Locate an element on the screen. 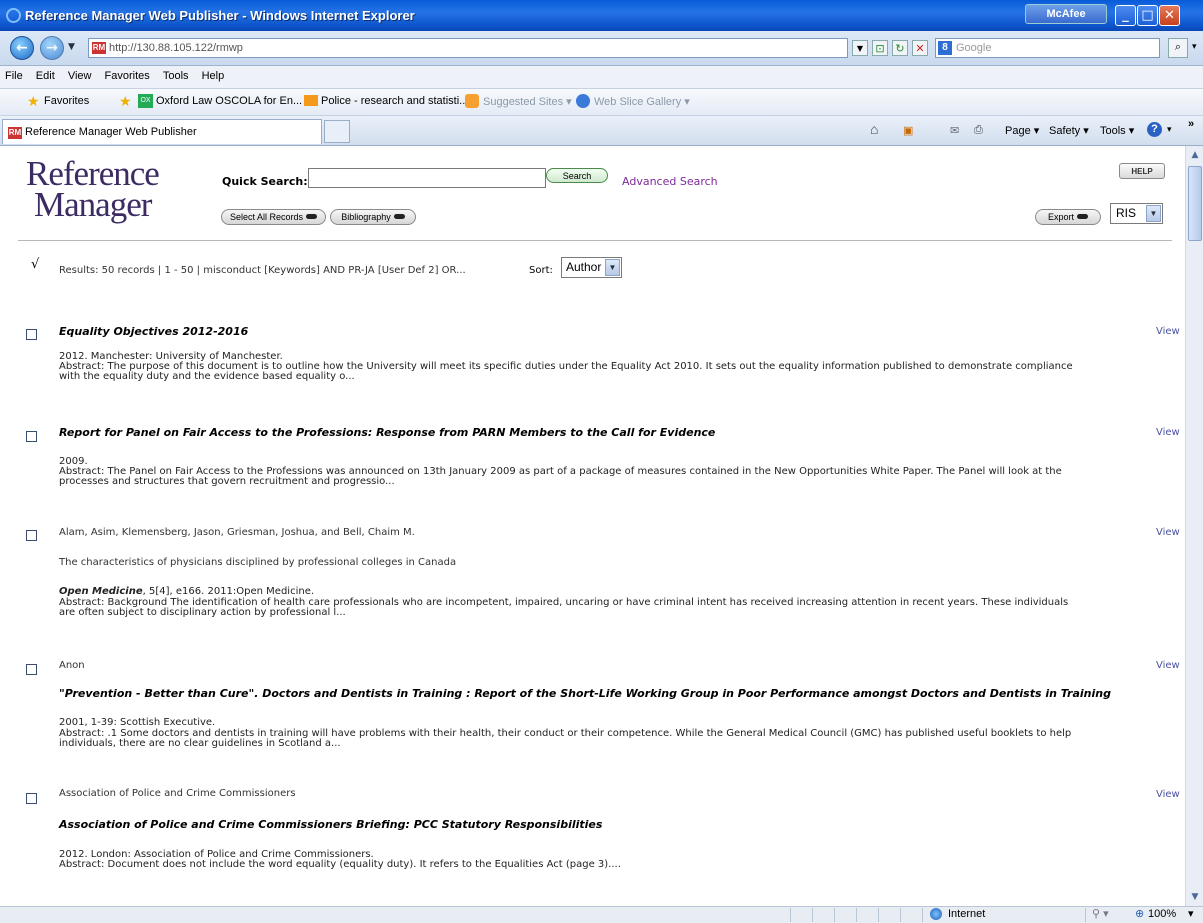  back-button: ← is located at coordinates (22, 48).